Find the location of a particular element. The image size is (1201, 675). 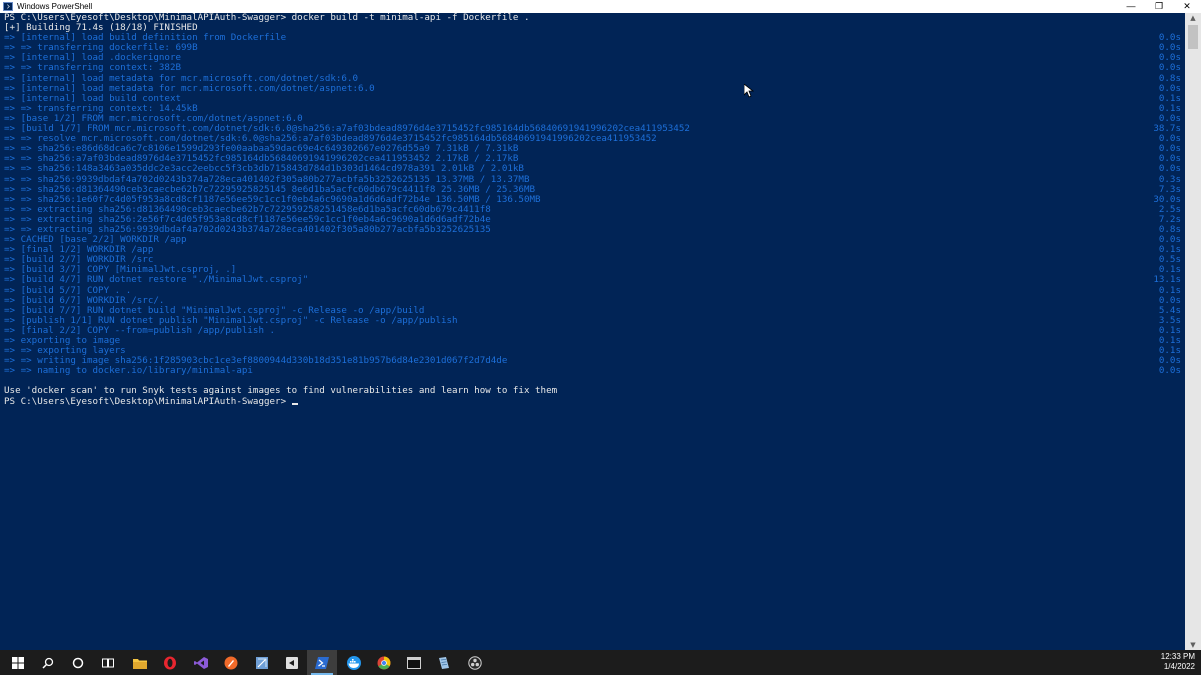

obs-icon is located at coordinates (475, 662).